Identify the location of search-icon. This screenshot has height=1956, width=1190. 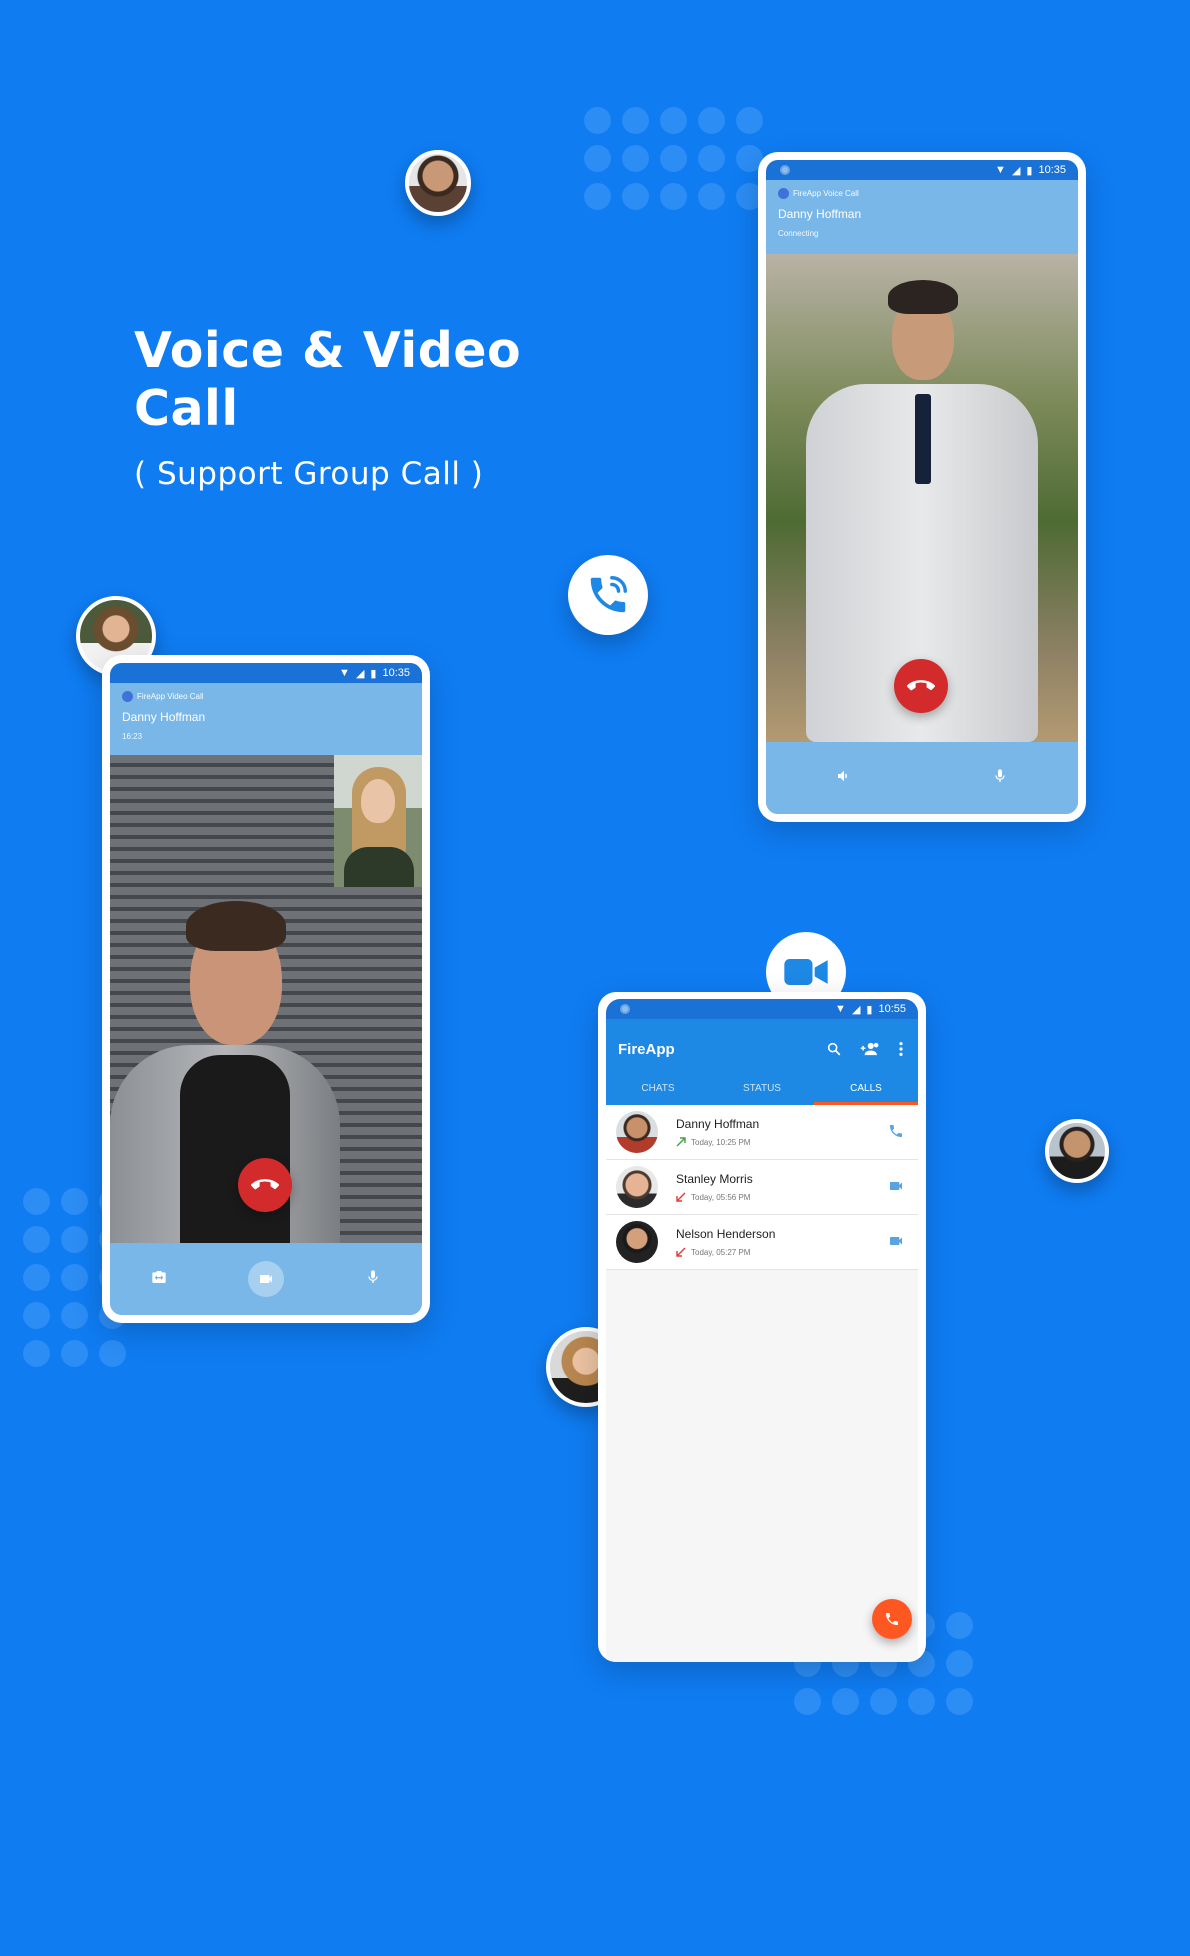
(834, 1051).